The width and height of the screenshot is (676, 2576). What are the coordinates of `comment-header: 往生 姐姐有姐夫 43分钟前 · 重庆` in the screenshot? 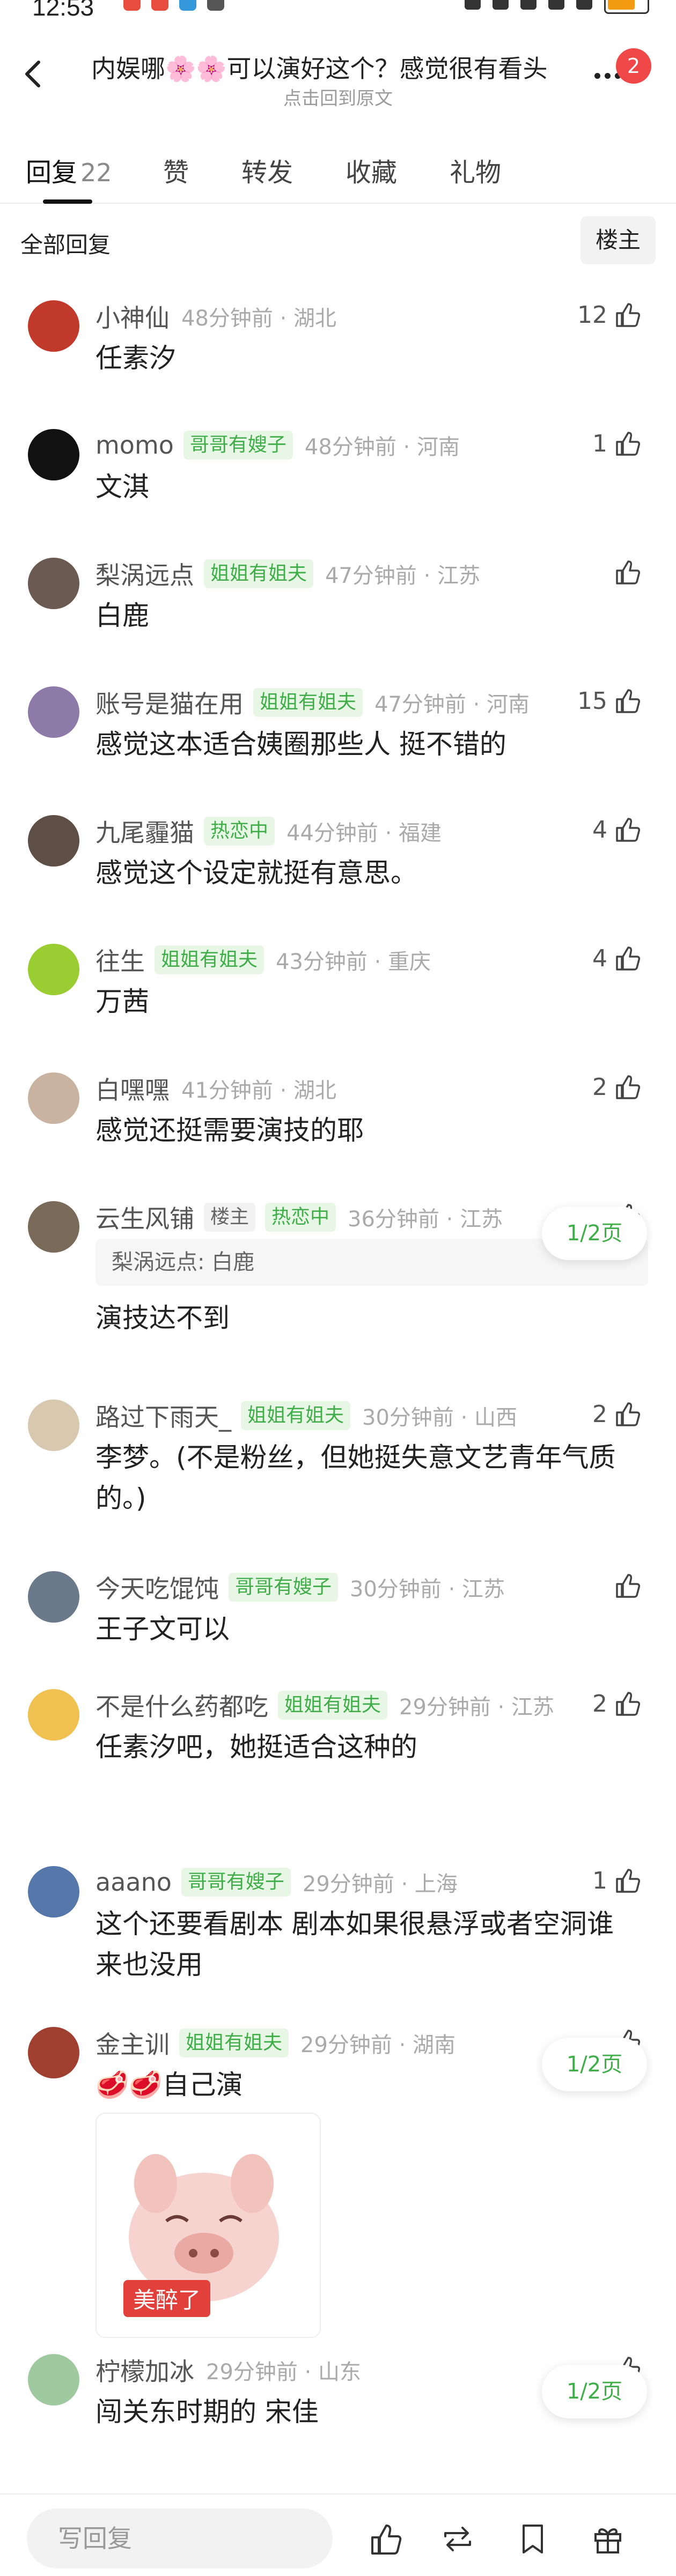 It's located at (263, 960).